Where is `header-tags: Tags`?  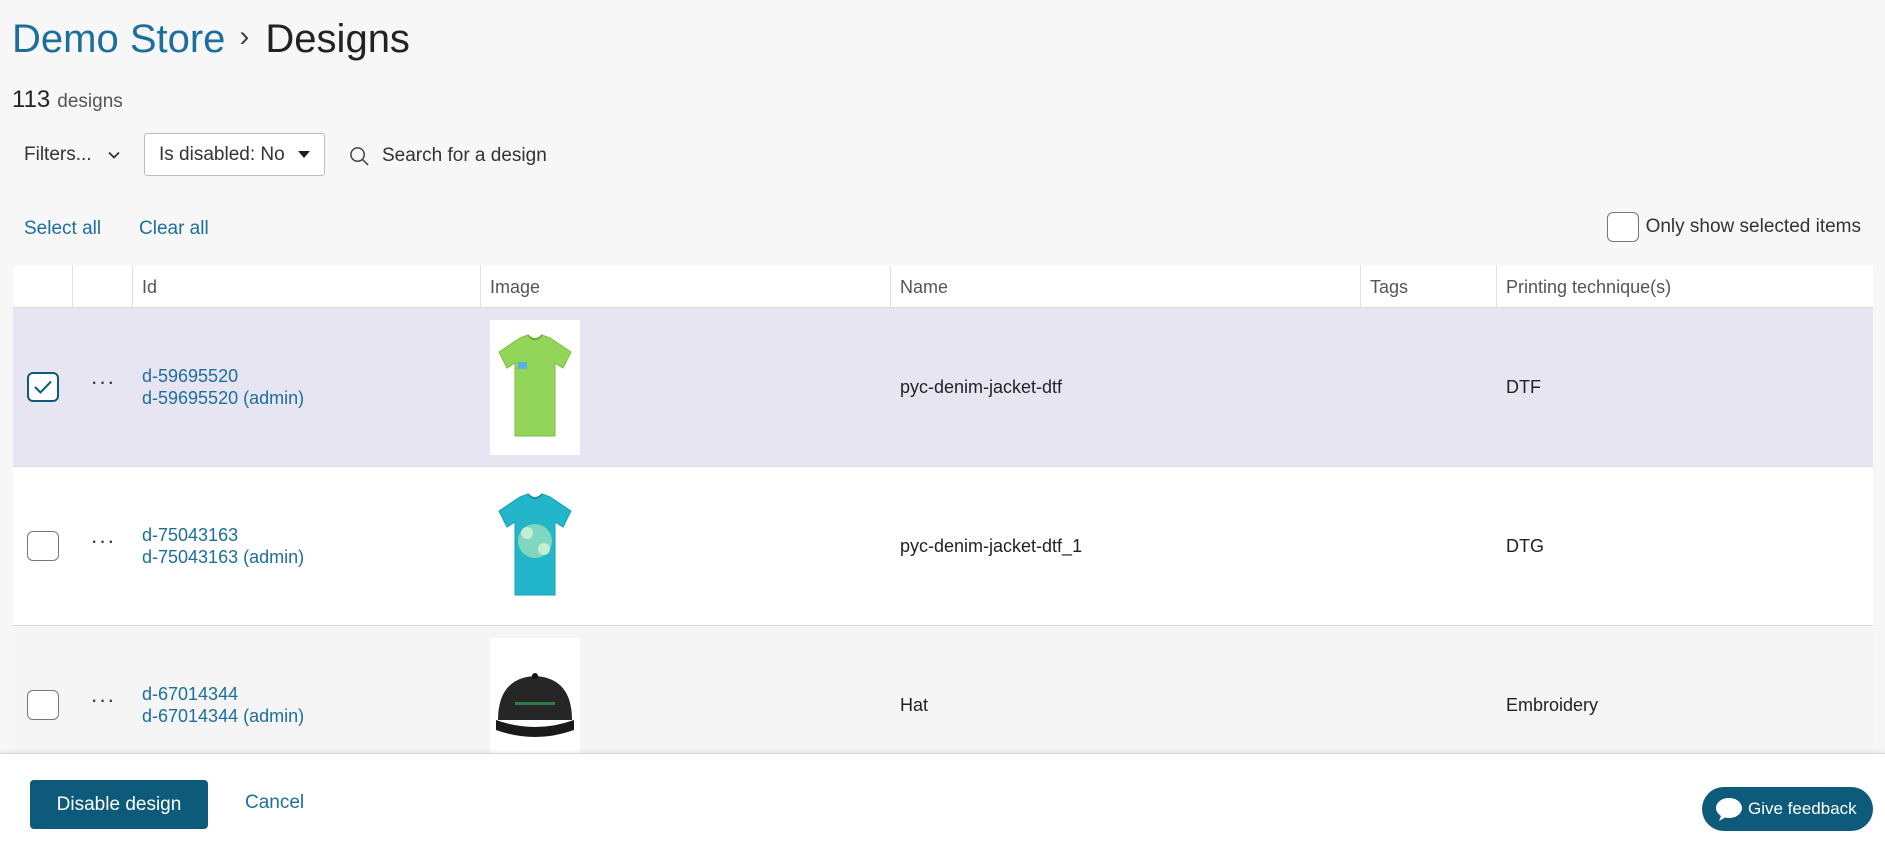 header-tags: Tags is located at coordinates (1429, 287).